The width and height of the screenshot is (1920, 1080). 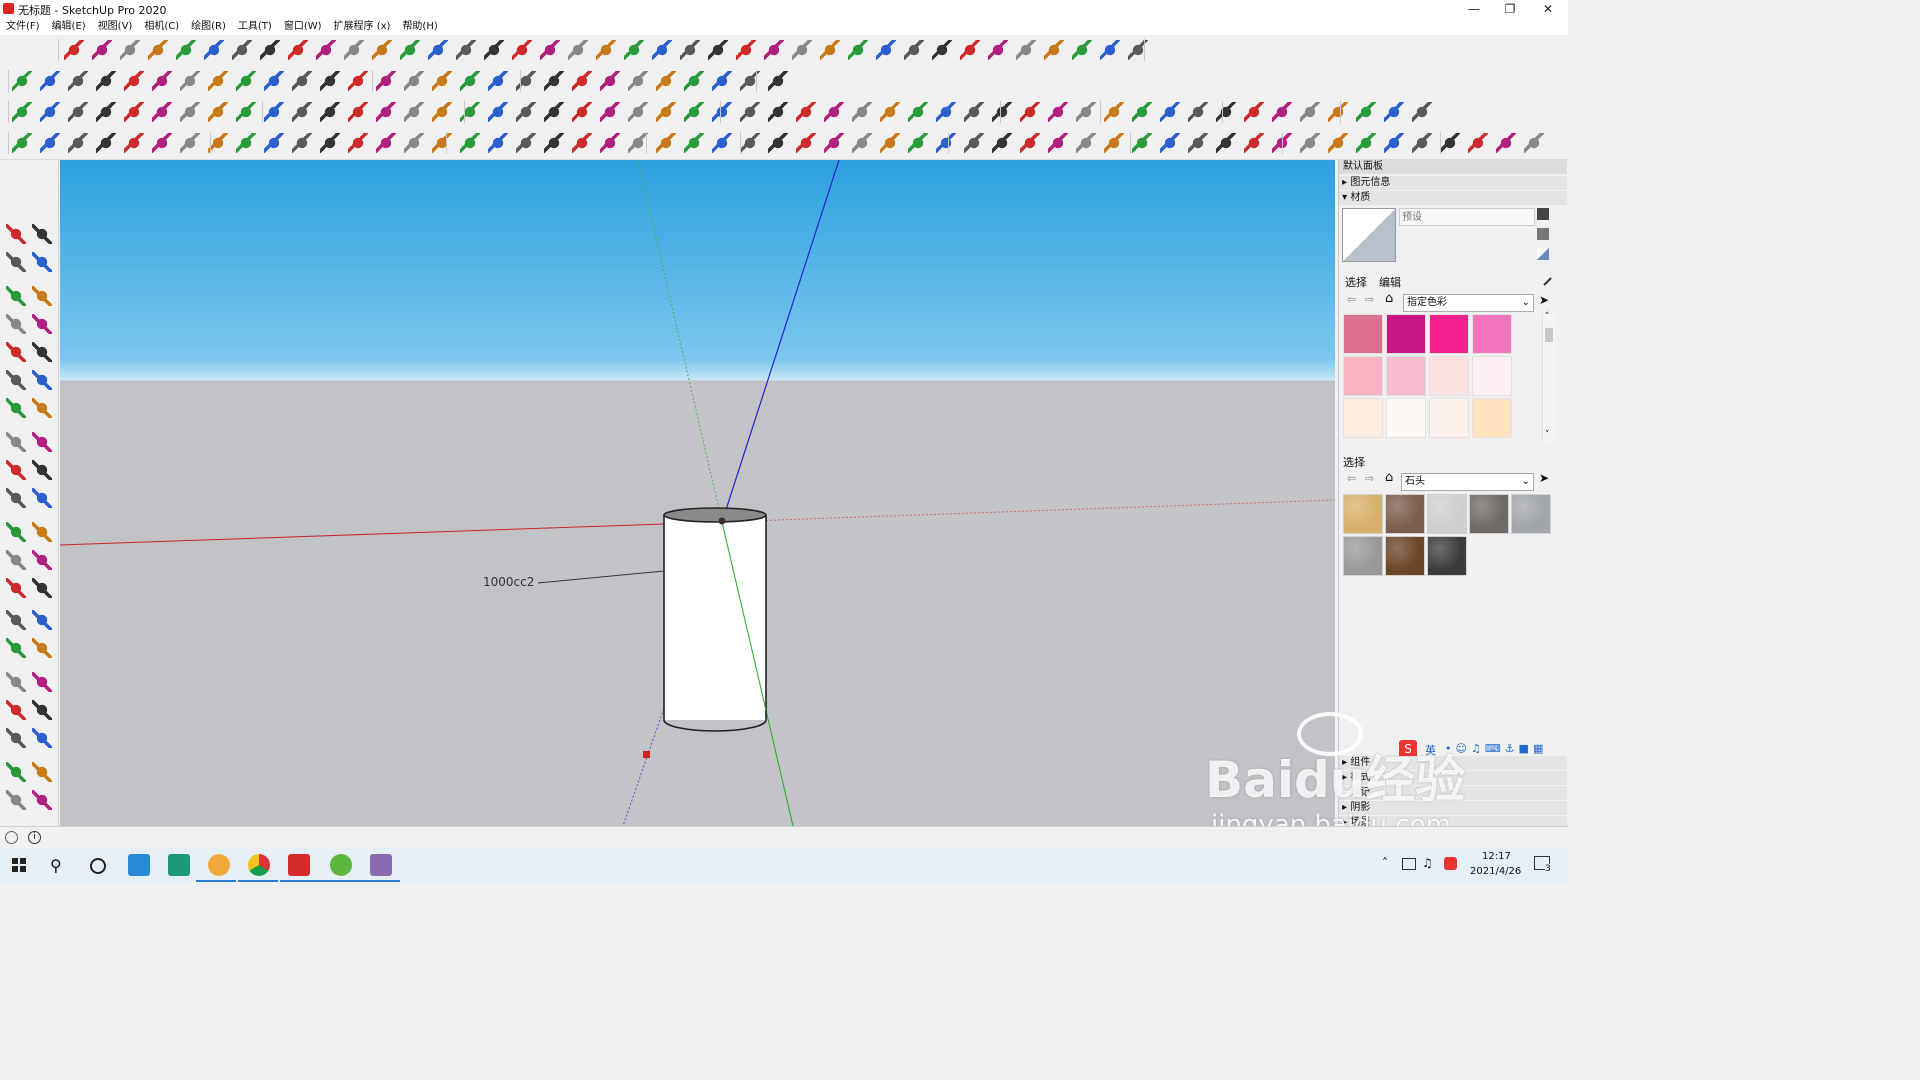 I want to click on app-explorer-icon, so click(x=139, y=865).